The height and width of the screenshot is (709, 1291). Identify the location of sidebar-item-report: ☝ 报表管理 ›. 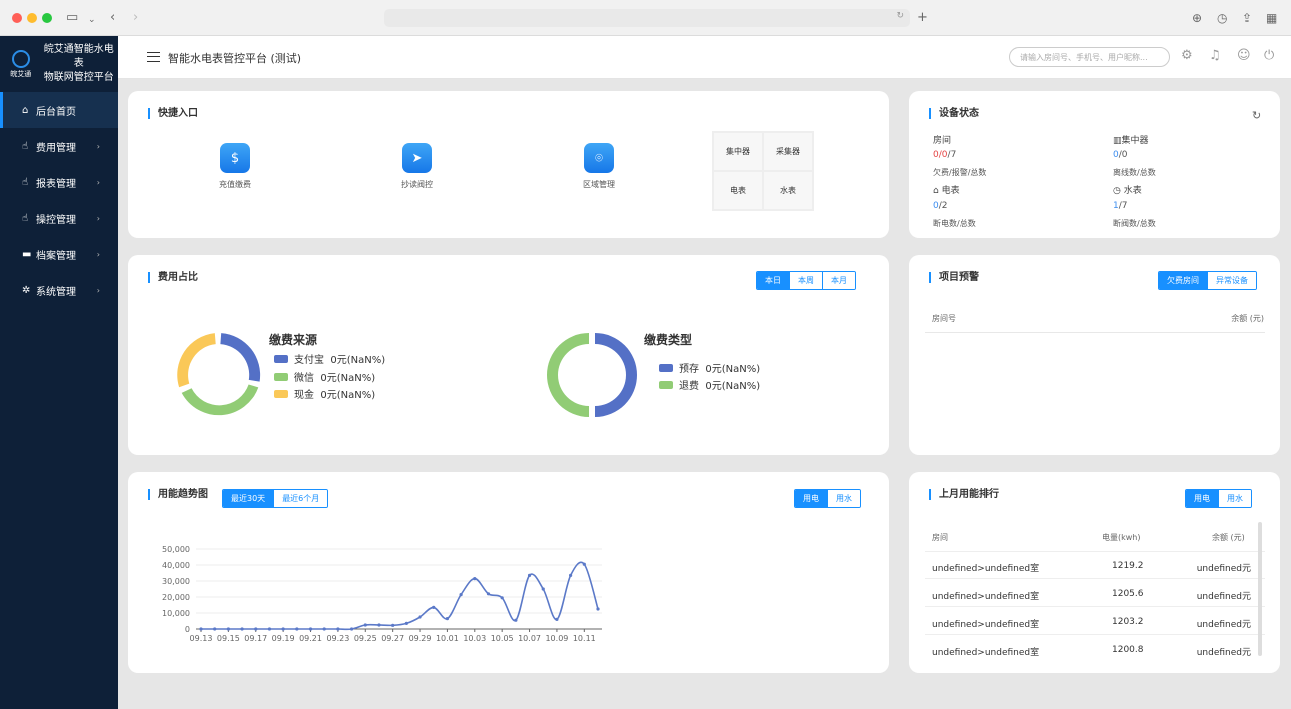
(59, 182).